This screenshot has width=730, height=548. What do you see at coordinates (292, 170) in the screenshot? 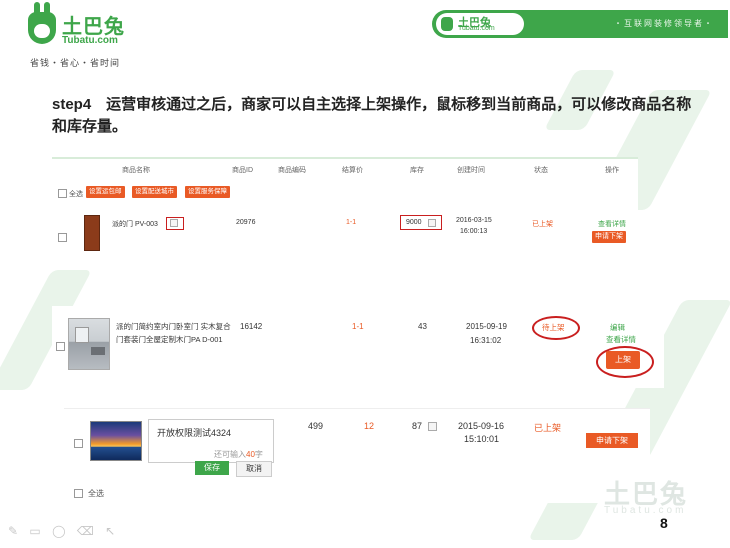
I see `col-code: 商品编码` at bounding box center [292, 170].